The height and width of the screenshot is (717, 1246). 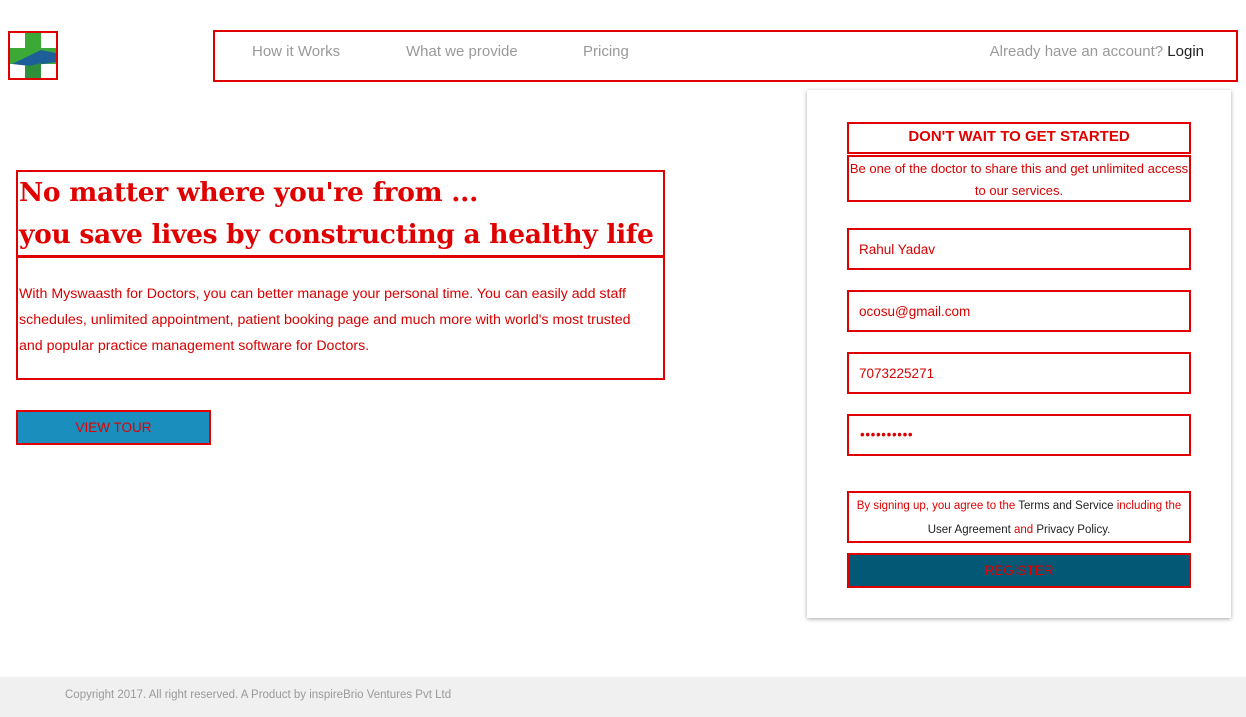 What do you see at coordinates (113, 427) in the screenshot?
I see `view-tour-button: VIEW TOUR` at bounding box center [113, 427].